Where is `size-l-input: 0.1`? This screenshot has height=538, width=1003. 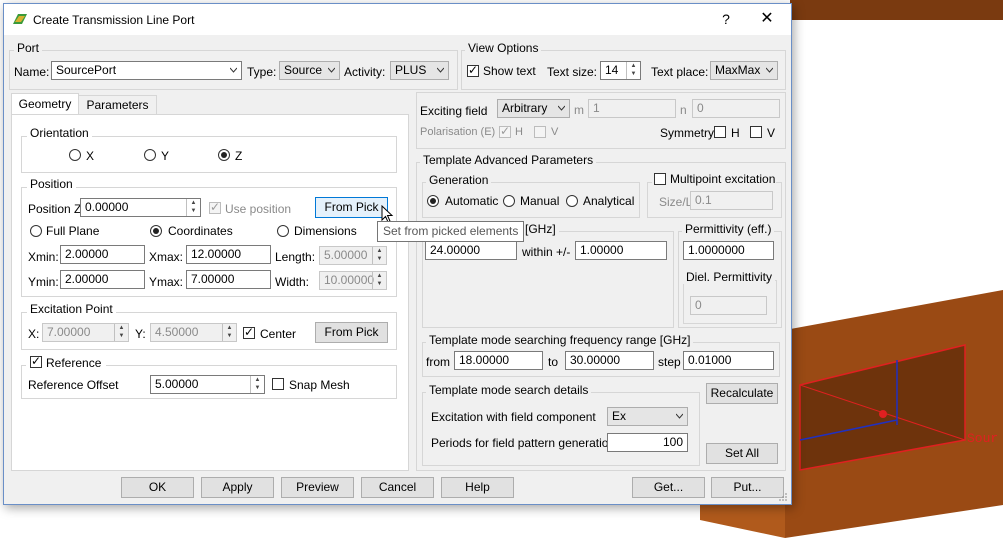
size-l-input: 0.1 is located at coordinates (731, 200).